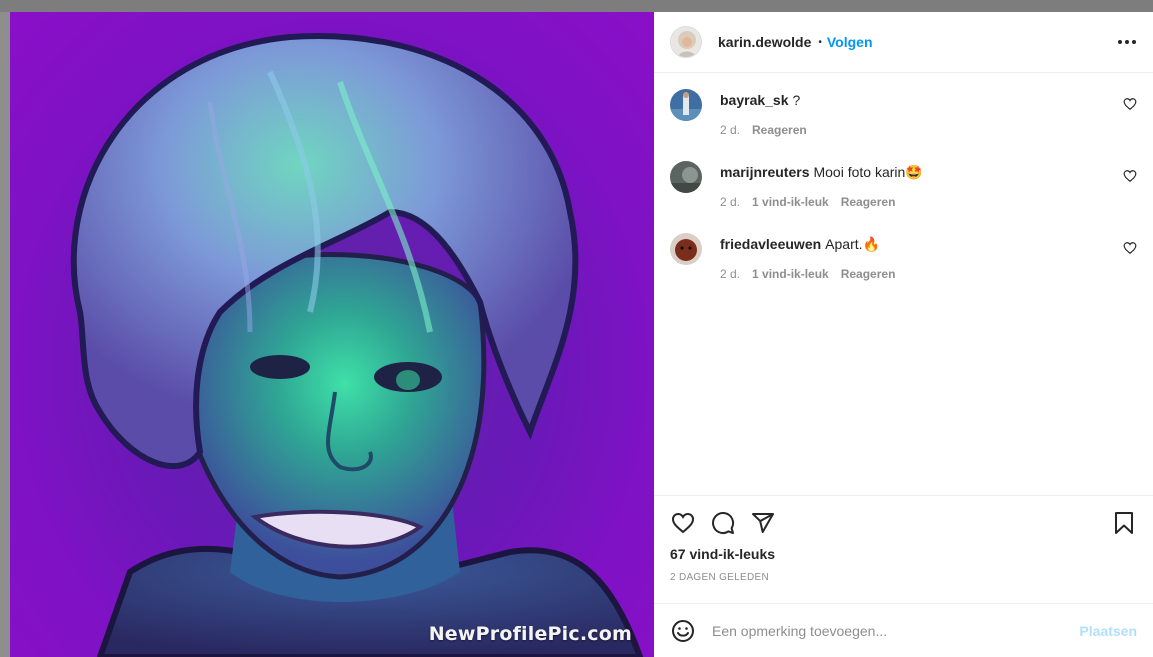  What do you see at coordinates (903, 113) in the screenshot?
I see `comment-item: bayrak_sk? 2 d. Reageren` at bounding box center [903, 113].